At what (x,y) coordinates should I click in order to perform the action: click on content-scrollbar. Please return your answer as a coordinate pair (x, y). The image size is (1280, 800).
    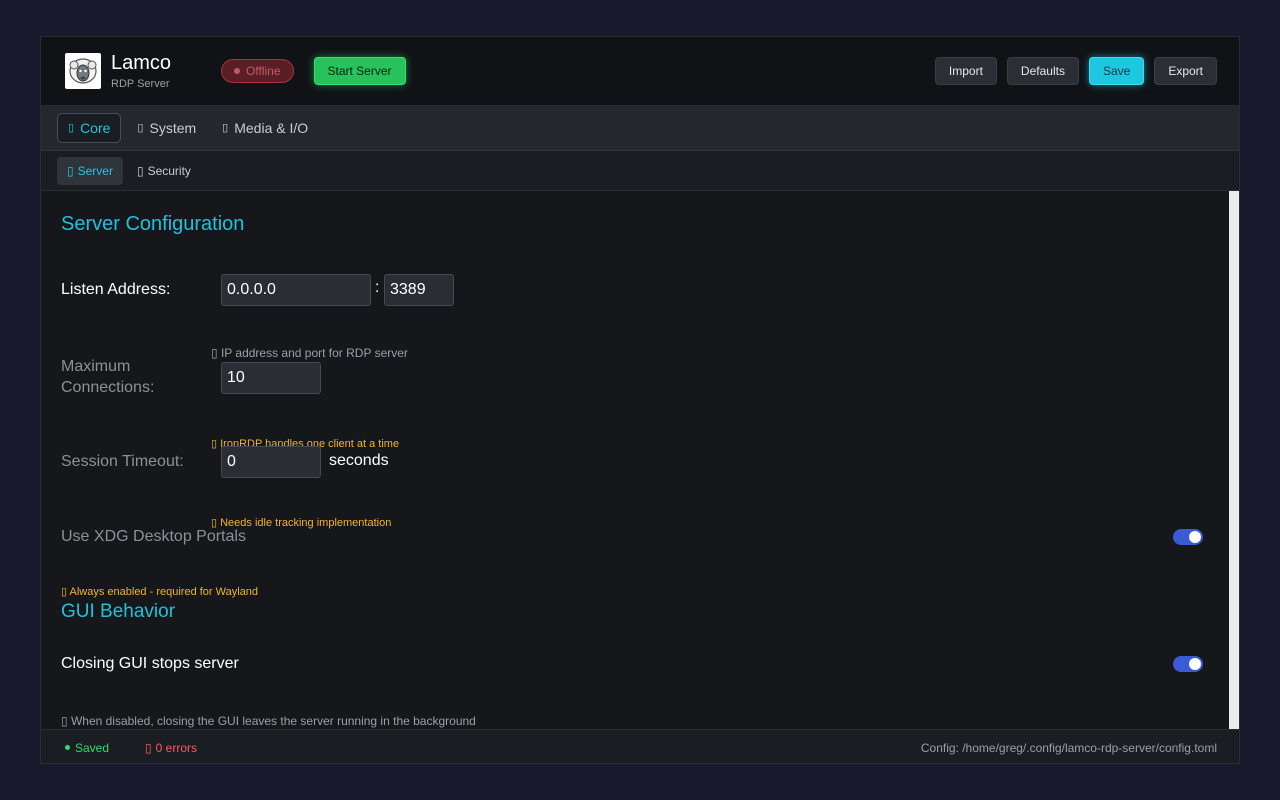
    Looking at the image, I should click on (1234, 460).